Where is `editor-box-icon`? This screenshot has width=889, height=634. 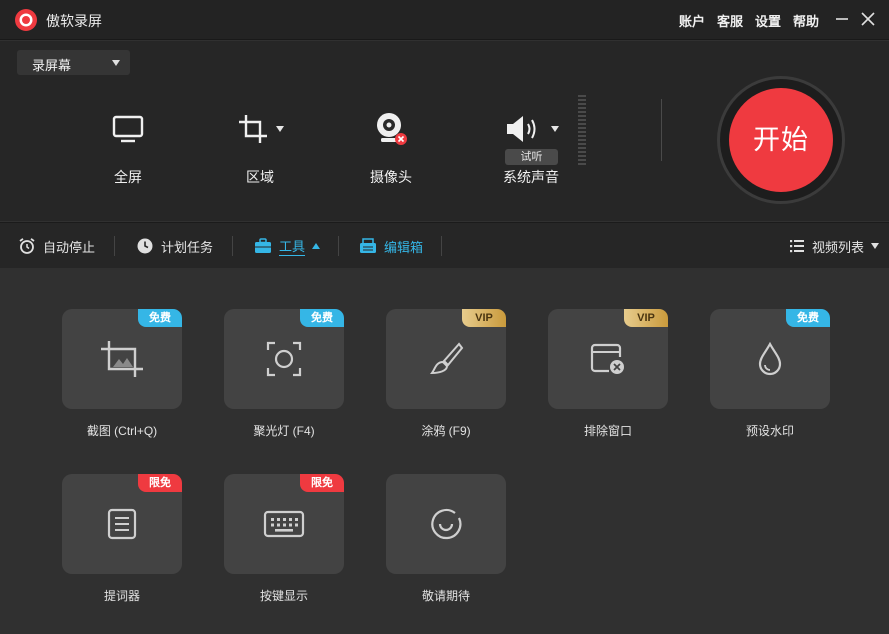
editor-box-icon is located at coordinates (368, 245).